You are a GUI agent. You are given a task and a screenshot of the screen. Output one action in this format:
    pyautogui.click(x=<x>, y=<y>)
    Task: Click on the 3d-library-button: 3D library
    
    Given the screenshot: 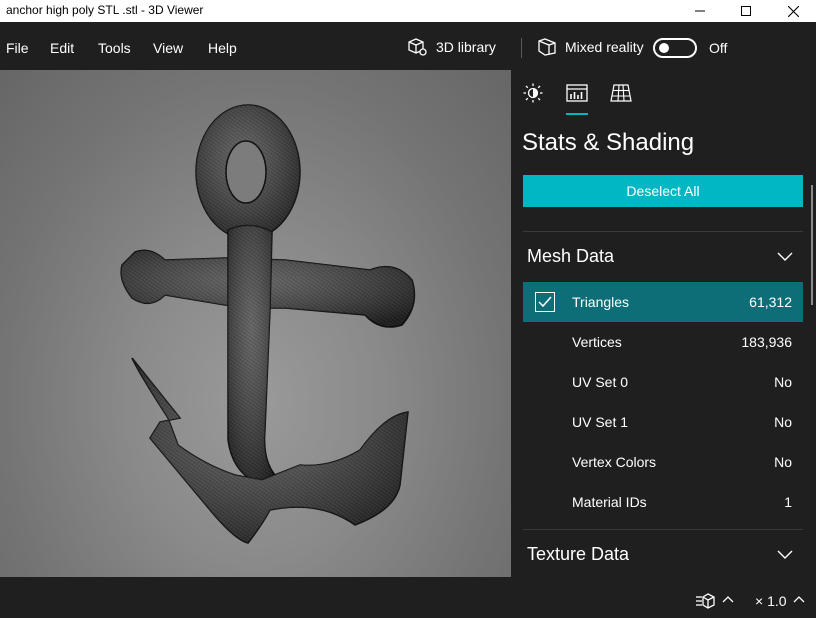 What is the action you would take?
    pyautogui.click(x=451, y=47)
    